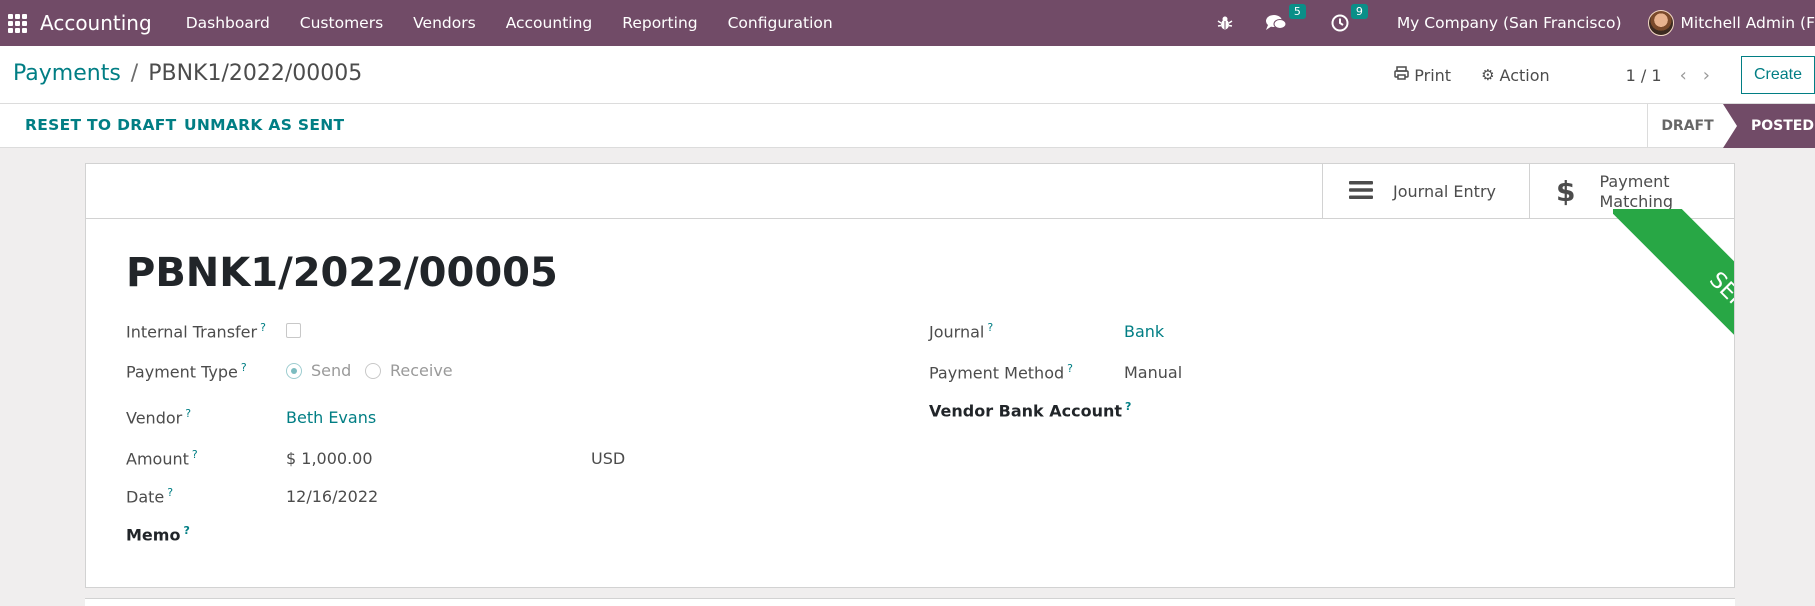 Image resolution: width=1815 pixels, height=606 pixels. I want to click on menu-dashboard: Dashboard, so click(228, 23).